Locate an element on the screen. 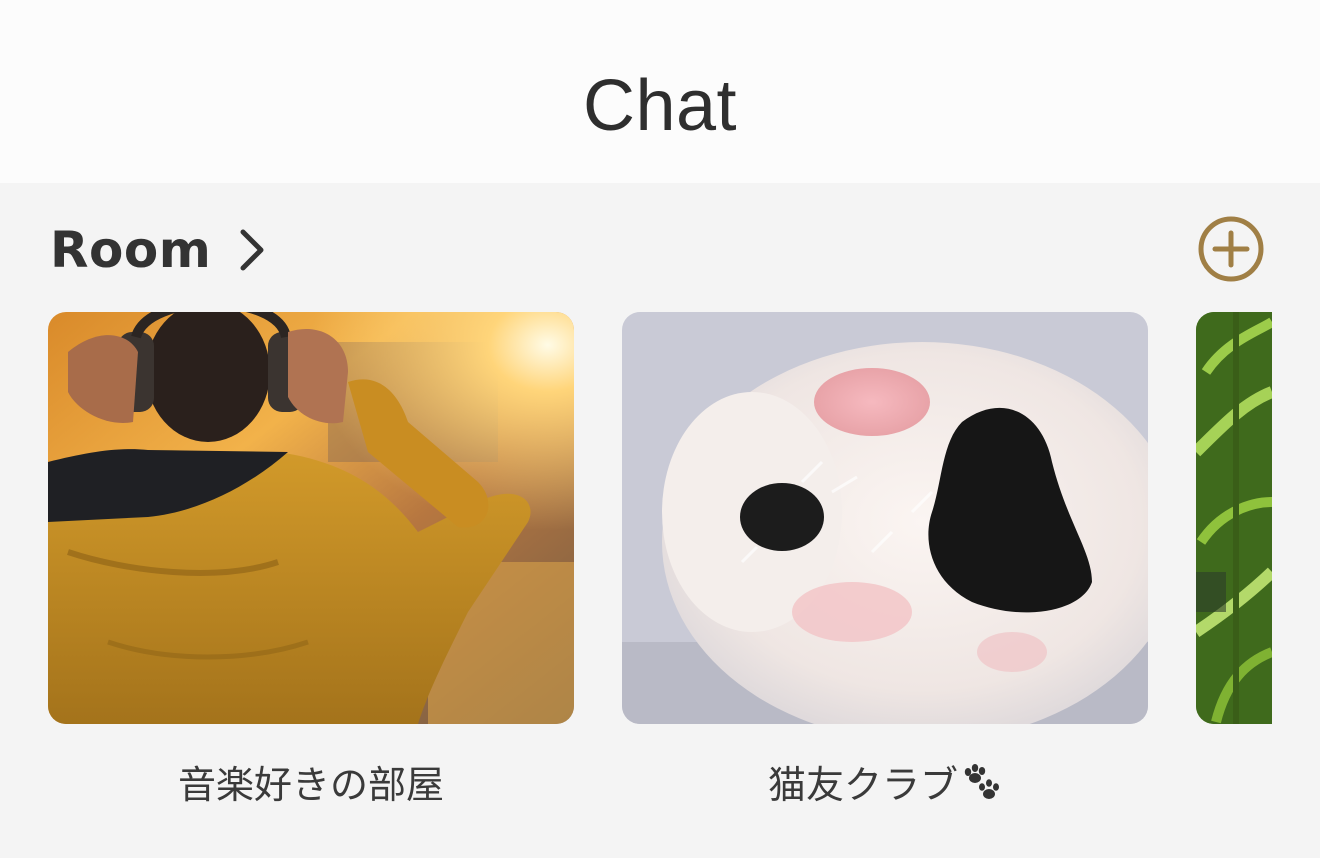 The width and height of the screenshot is (1320, 858). plus-circle-icon is located at coordinates (1231, 249).